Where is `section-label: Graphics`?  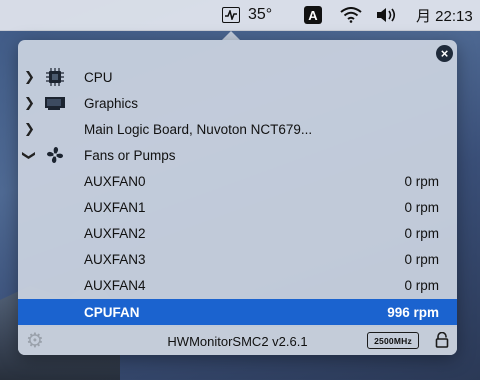
section-label: Graphics is located at coordinates (111, 103).